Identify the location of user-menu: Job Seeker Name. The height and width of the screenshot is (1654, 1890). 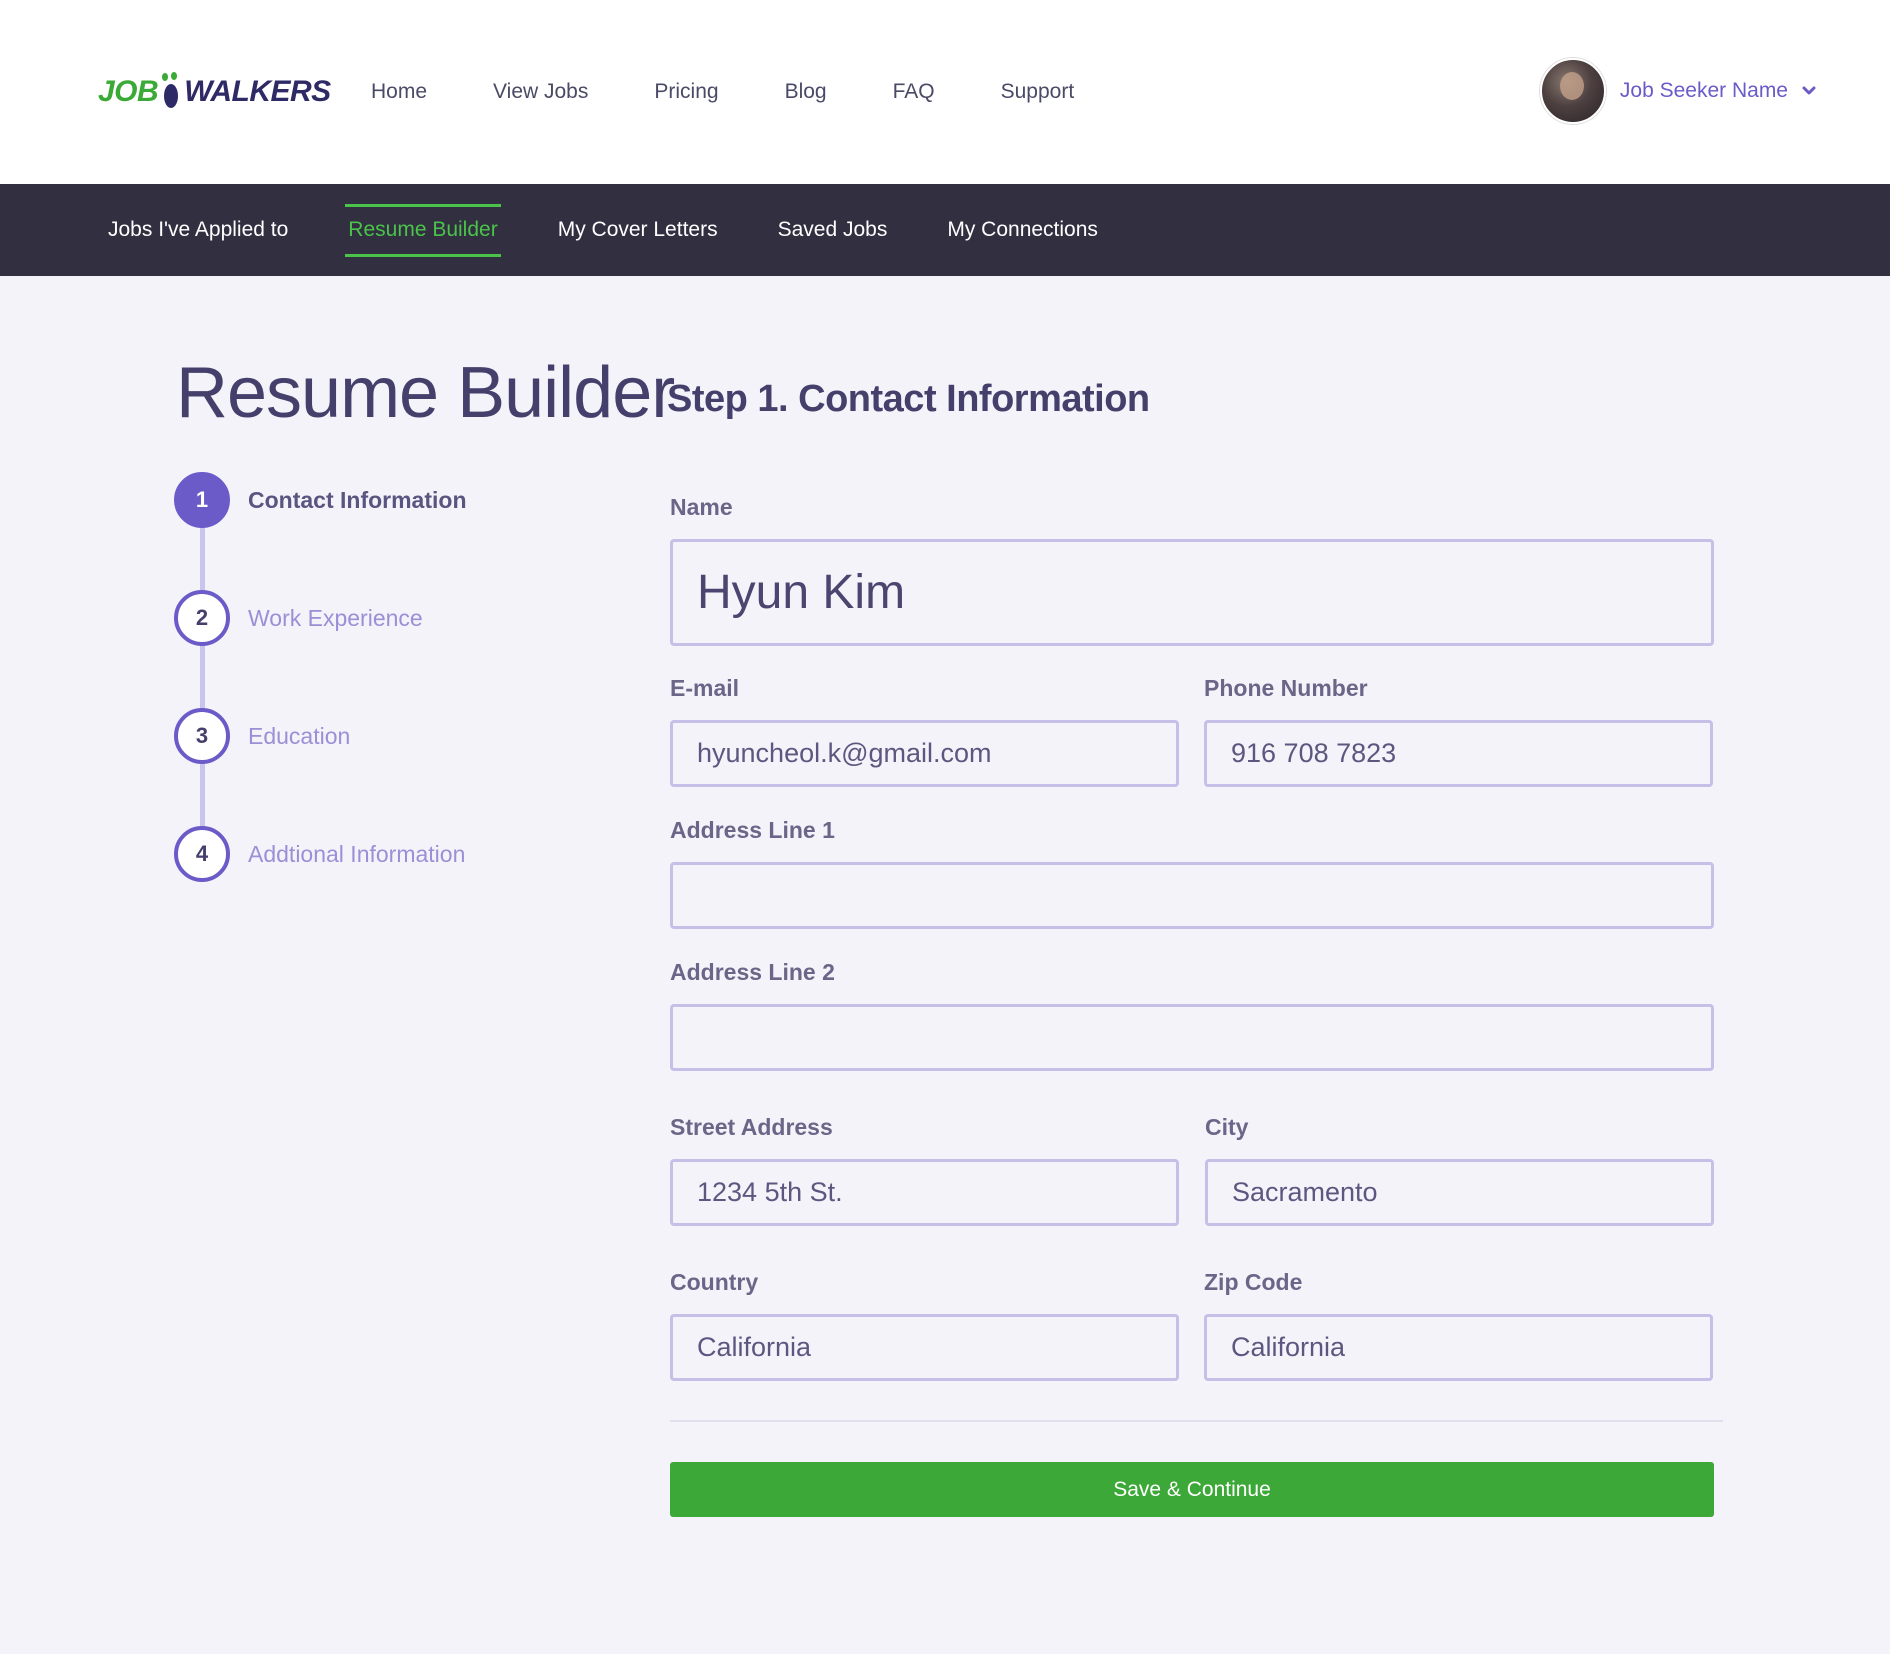
(1677, 91).